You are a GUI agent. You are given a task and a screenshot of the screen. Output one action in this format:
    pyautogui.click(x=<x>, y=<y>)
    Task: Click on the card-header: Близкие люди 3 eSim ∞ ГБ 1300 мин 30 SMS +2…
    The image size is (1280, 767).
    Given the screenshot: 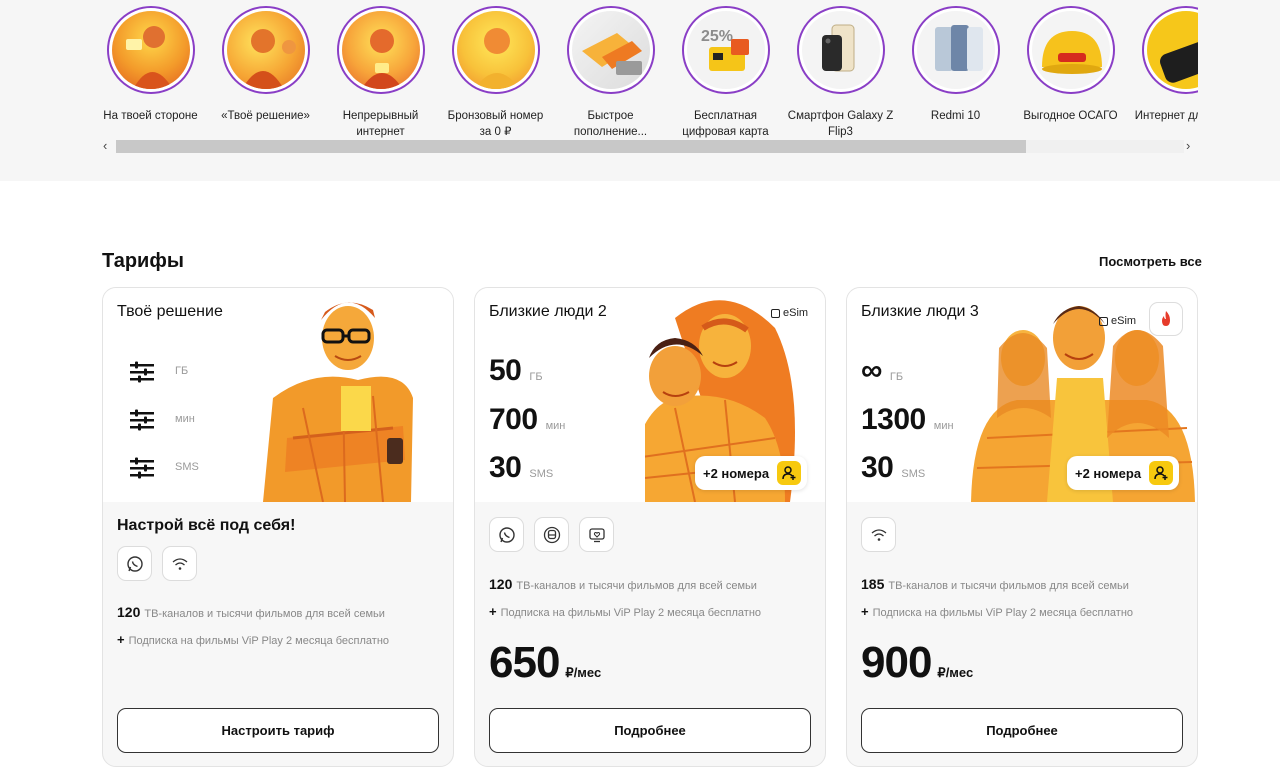 What is the action you would take?
    pyautogui.click(x=1022, y=395)
    